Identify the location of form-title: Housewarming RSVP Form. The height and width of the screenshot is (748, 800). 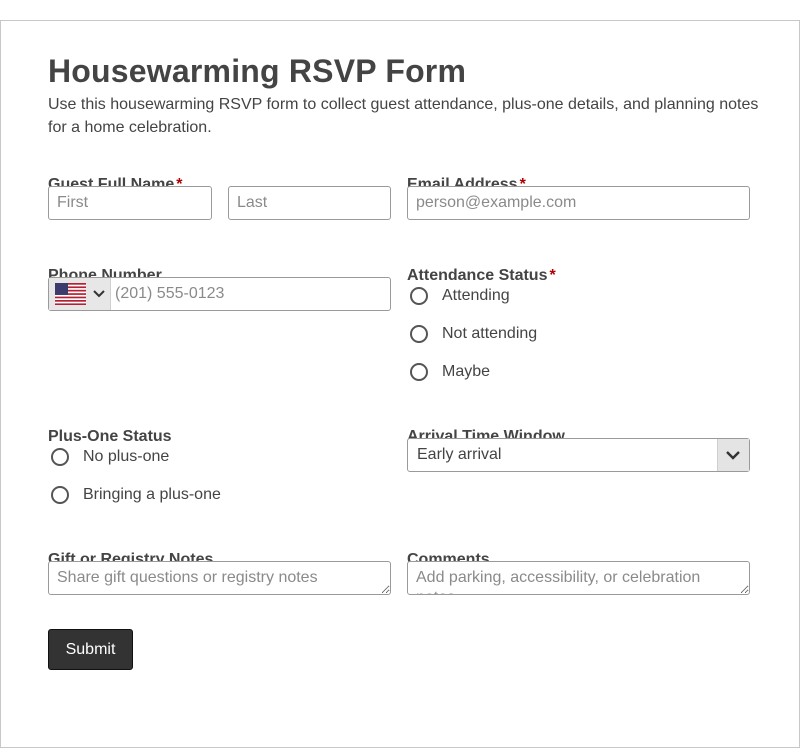
(257, 71).